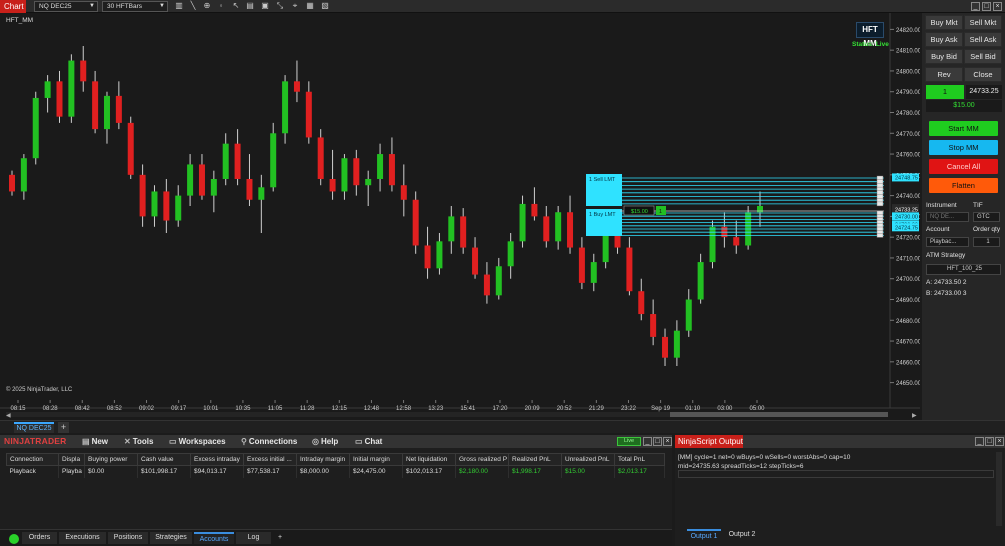  Describe the element at coordinates (368, 441) in the screenshot. I see `menu-chat: ▭ Chat` at that location.